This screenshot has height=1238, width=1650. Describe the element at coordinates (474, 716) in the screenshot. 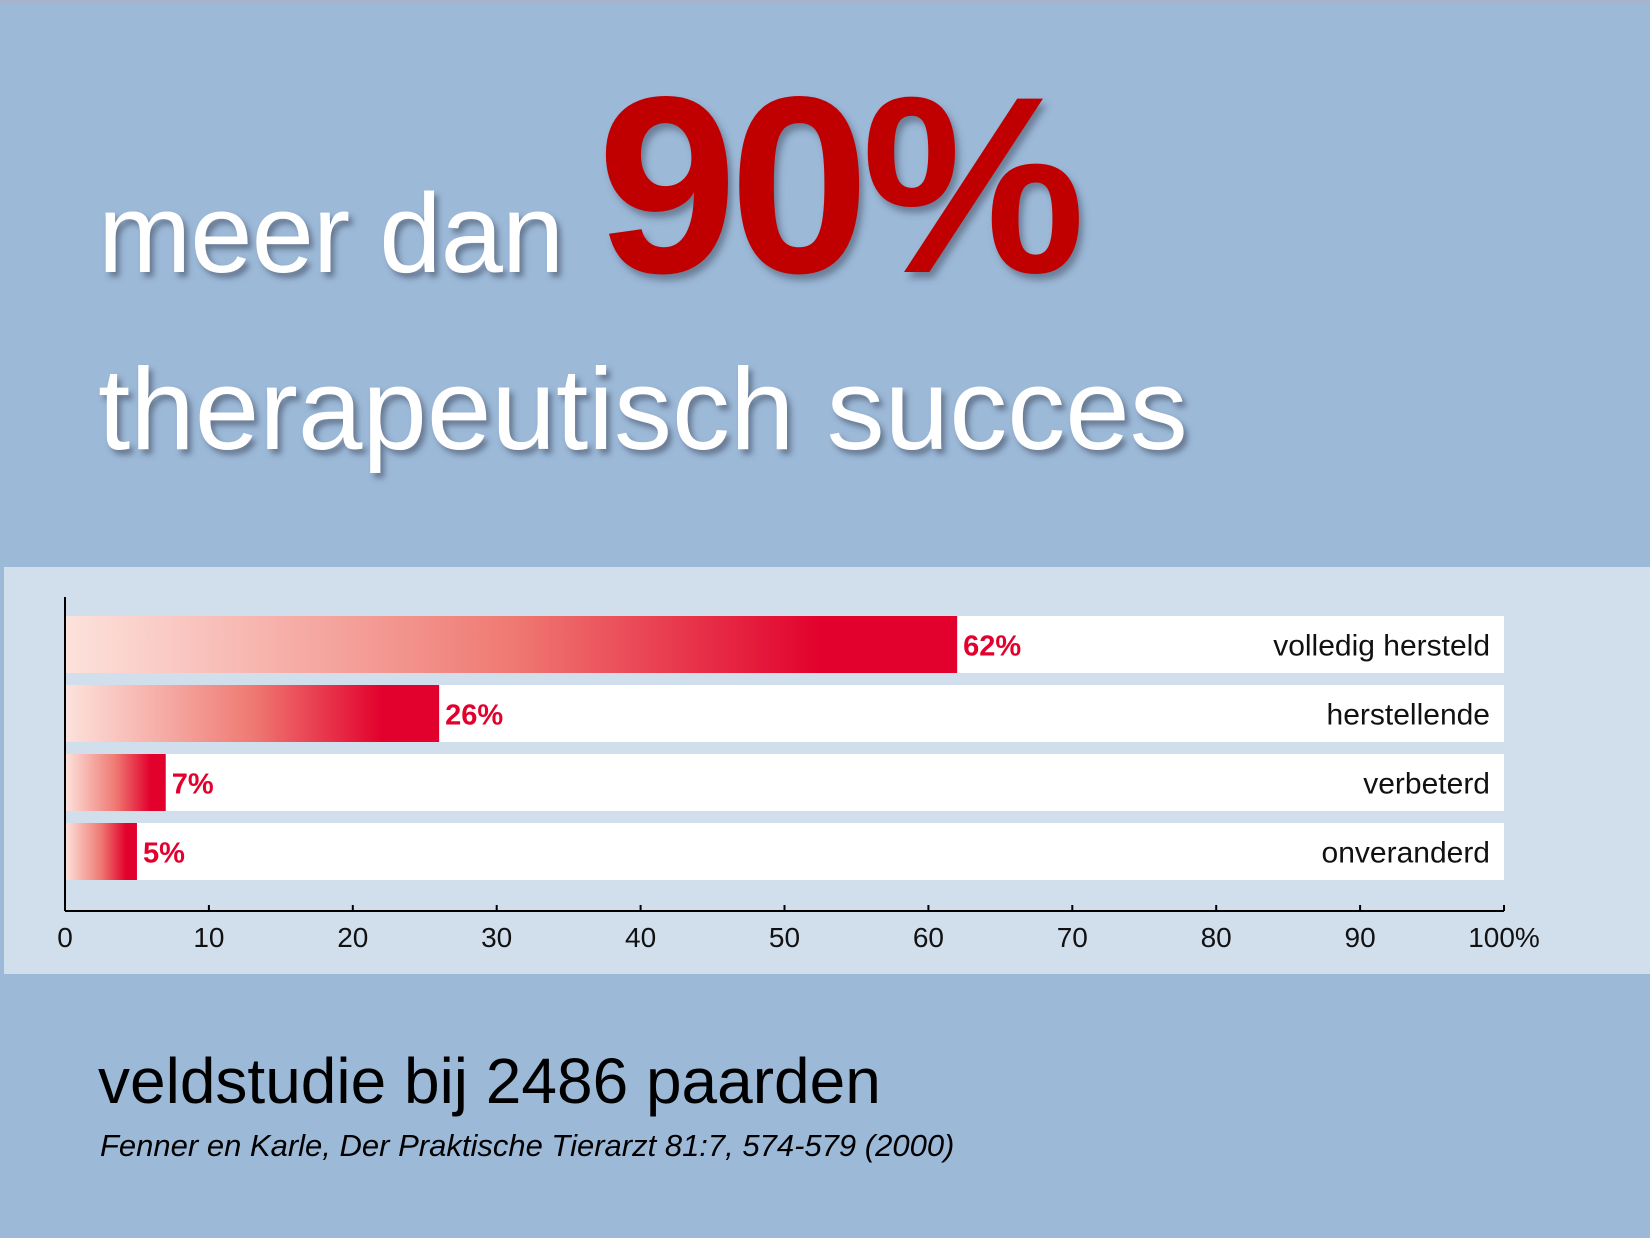

I see `data-label: 26%` at that location.